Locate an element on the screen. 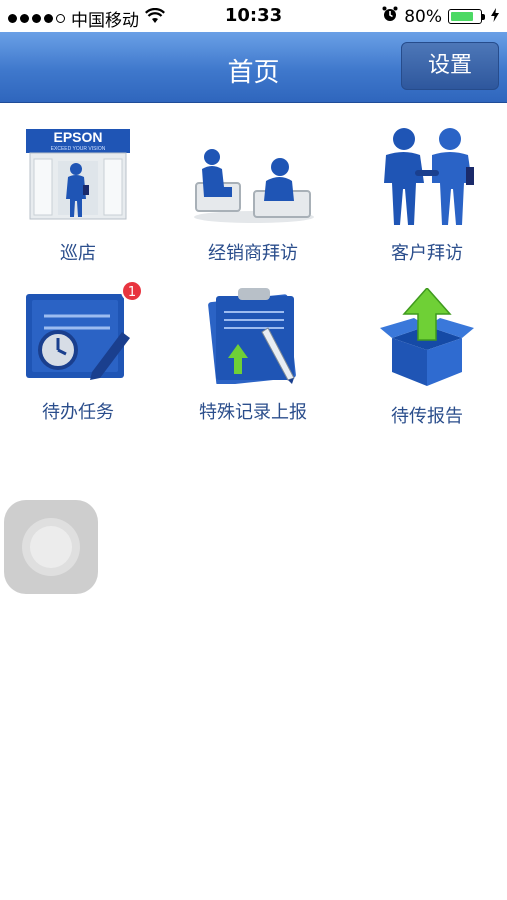 This screenshot has height=900, width=507. settings-button: 设置 is located at coordinates (450, 66).